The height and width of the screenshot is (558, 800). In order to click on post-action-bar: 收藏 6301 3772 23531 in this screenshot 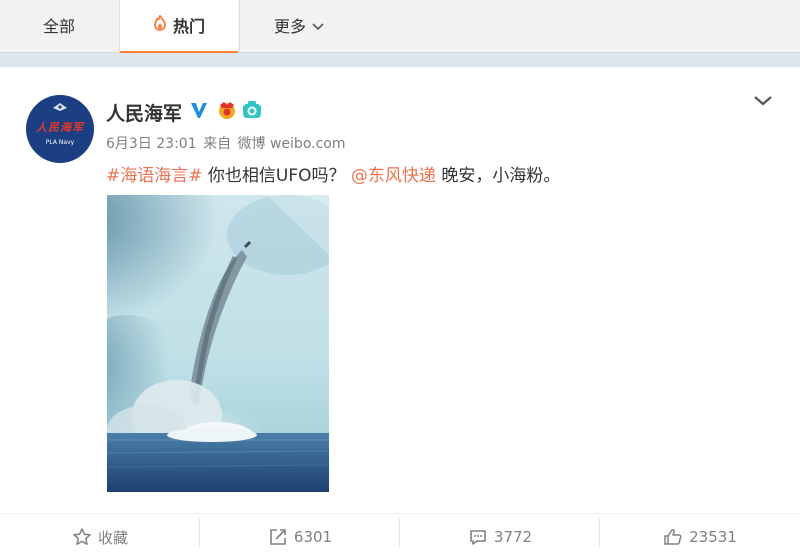, I will do `click(400, 535)`.